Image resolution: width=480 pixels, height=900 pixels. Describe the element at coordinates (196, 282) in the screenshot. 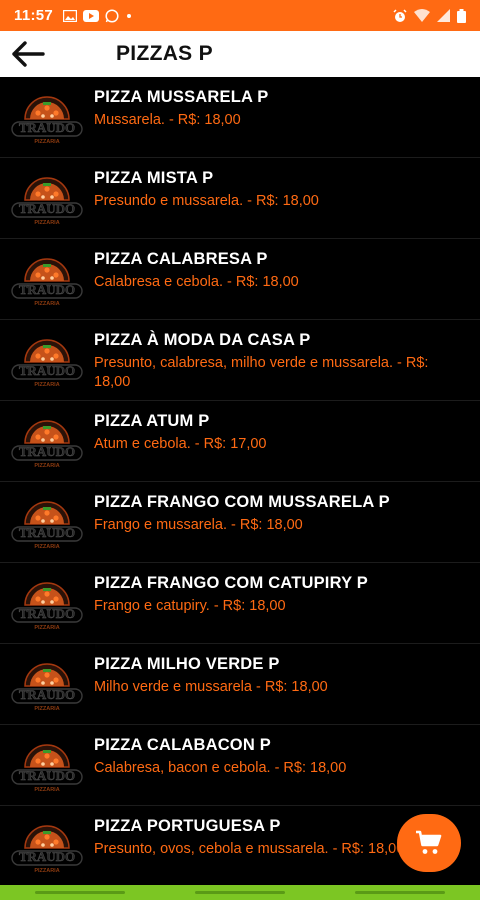

I see `item-description: Calabresa e cebola. - R$: 18,00` at that location.